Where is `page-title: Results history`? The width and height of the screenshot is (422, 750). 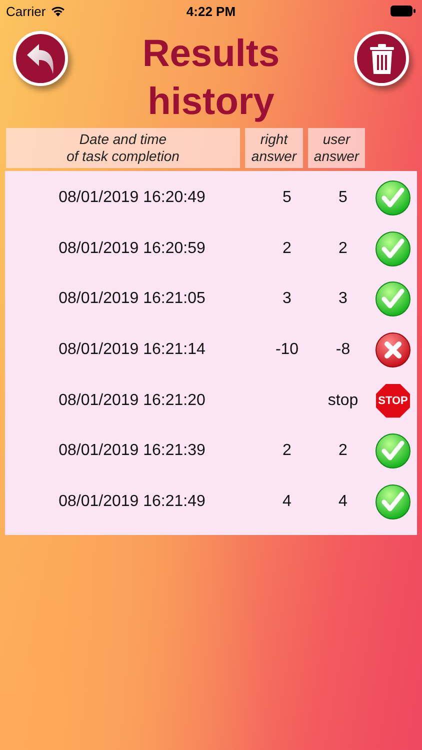 page-title: Results history is located at coordinates (211, 78).